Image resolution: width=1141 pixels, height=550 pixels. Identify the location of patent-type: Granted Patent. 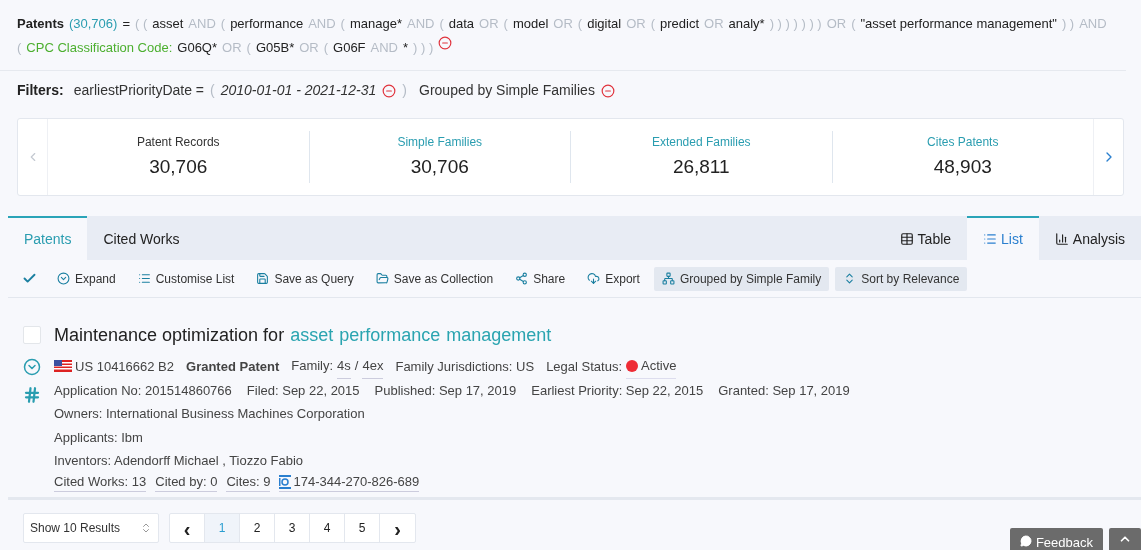
(233, 366).